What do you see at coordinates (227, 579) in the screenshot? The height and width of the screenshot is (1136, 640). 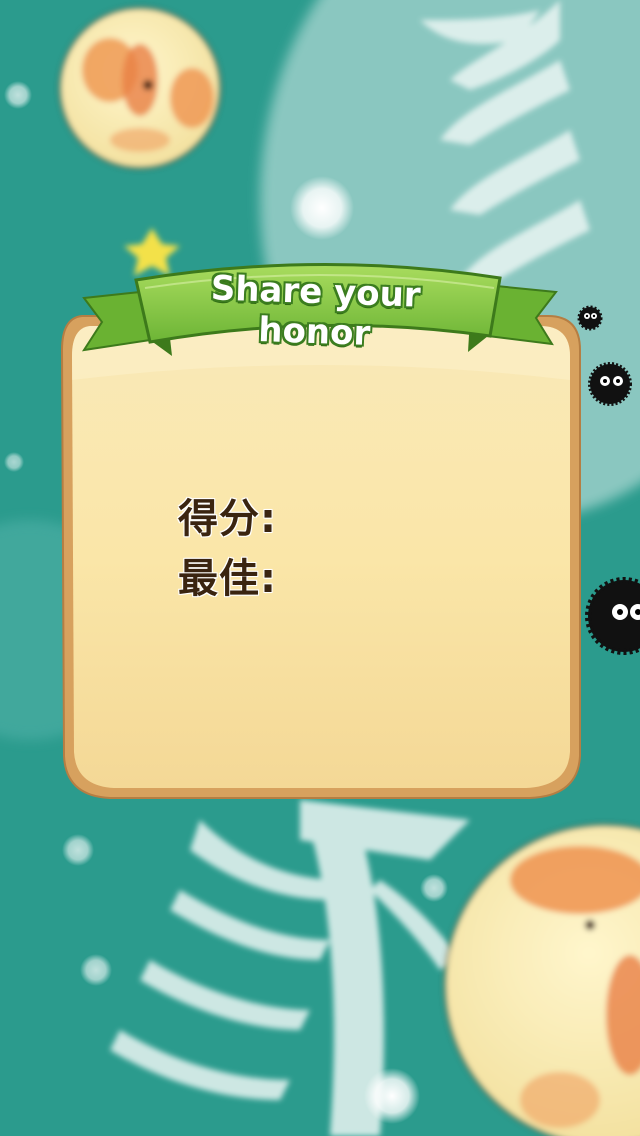 I see `best-score-label: 最佳:` at bounding box center [227, 579].